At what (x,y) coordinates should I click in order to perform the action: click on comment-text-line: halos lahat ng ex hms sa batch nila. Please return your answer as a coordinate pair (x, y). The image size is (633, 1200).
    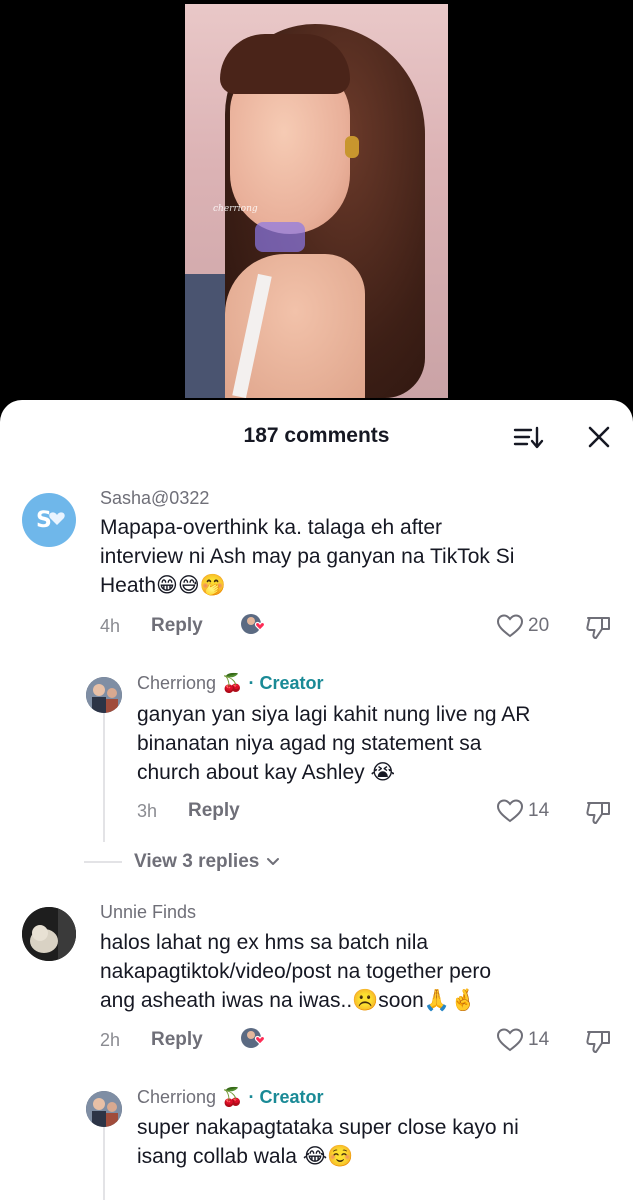
    Looking at the image, I should click on (264, 942).